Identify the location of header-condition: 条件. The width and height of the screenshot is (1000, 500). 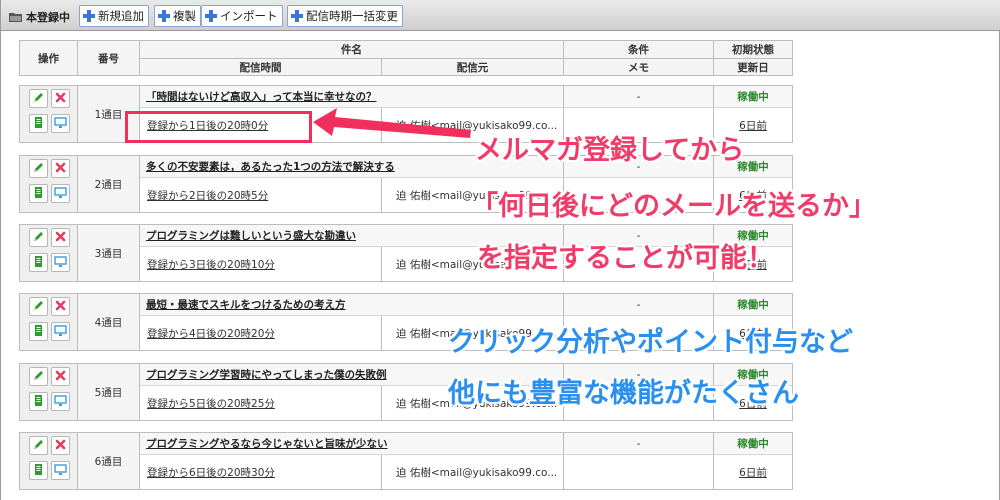
(638, 49).